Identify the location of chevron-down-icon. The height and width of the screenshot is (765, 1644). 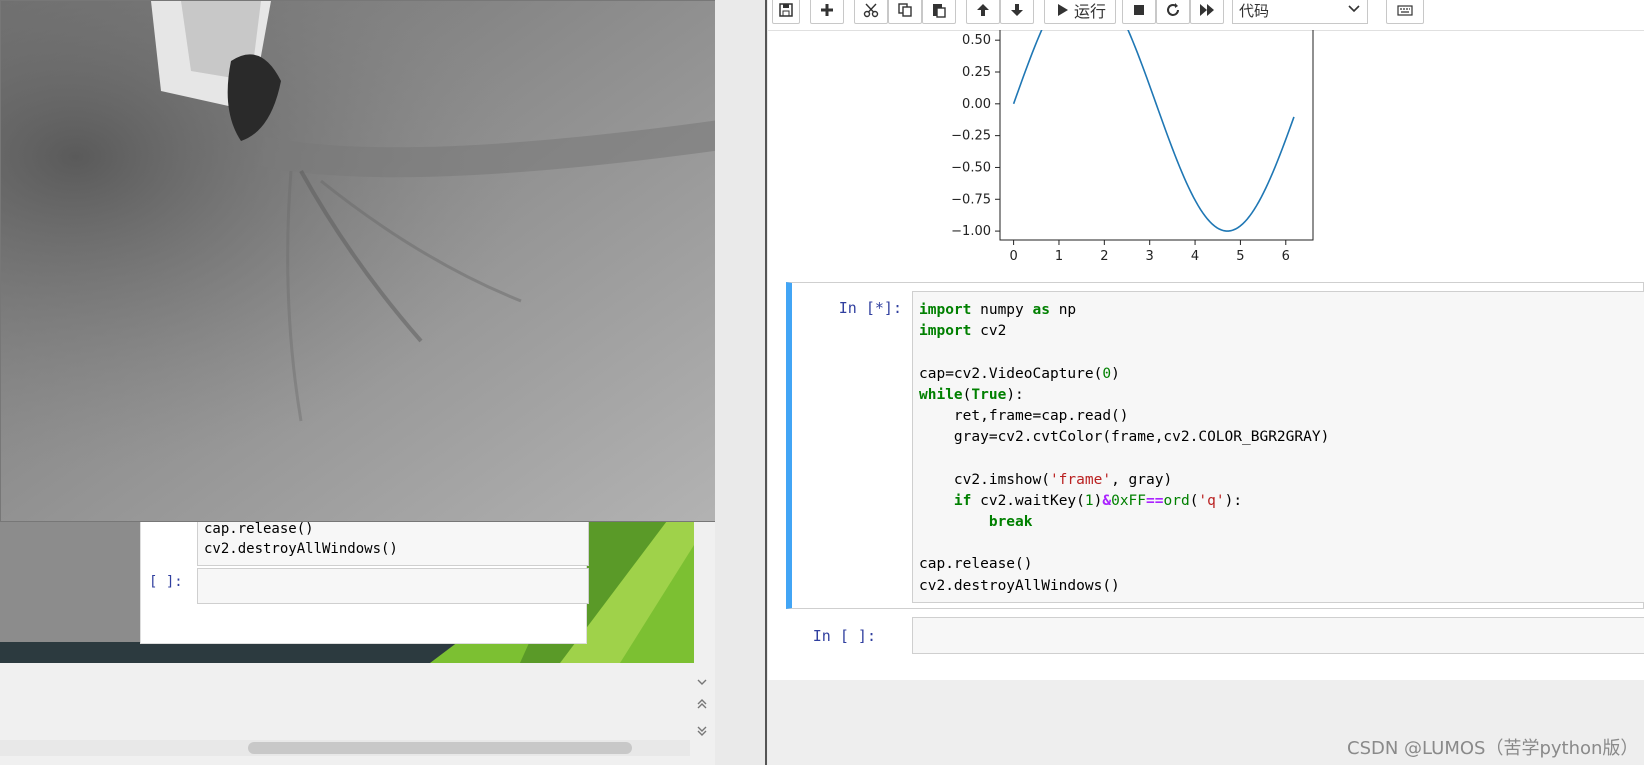
(1354, 9).